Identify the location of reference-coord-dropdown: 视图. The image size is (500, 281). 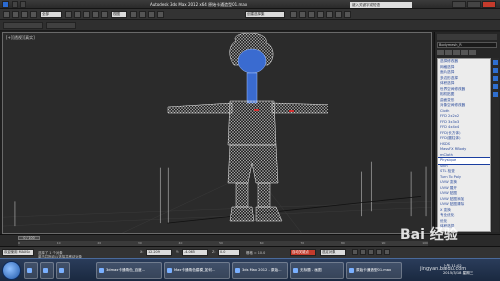
(119, 14).